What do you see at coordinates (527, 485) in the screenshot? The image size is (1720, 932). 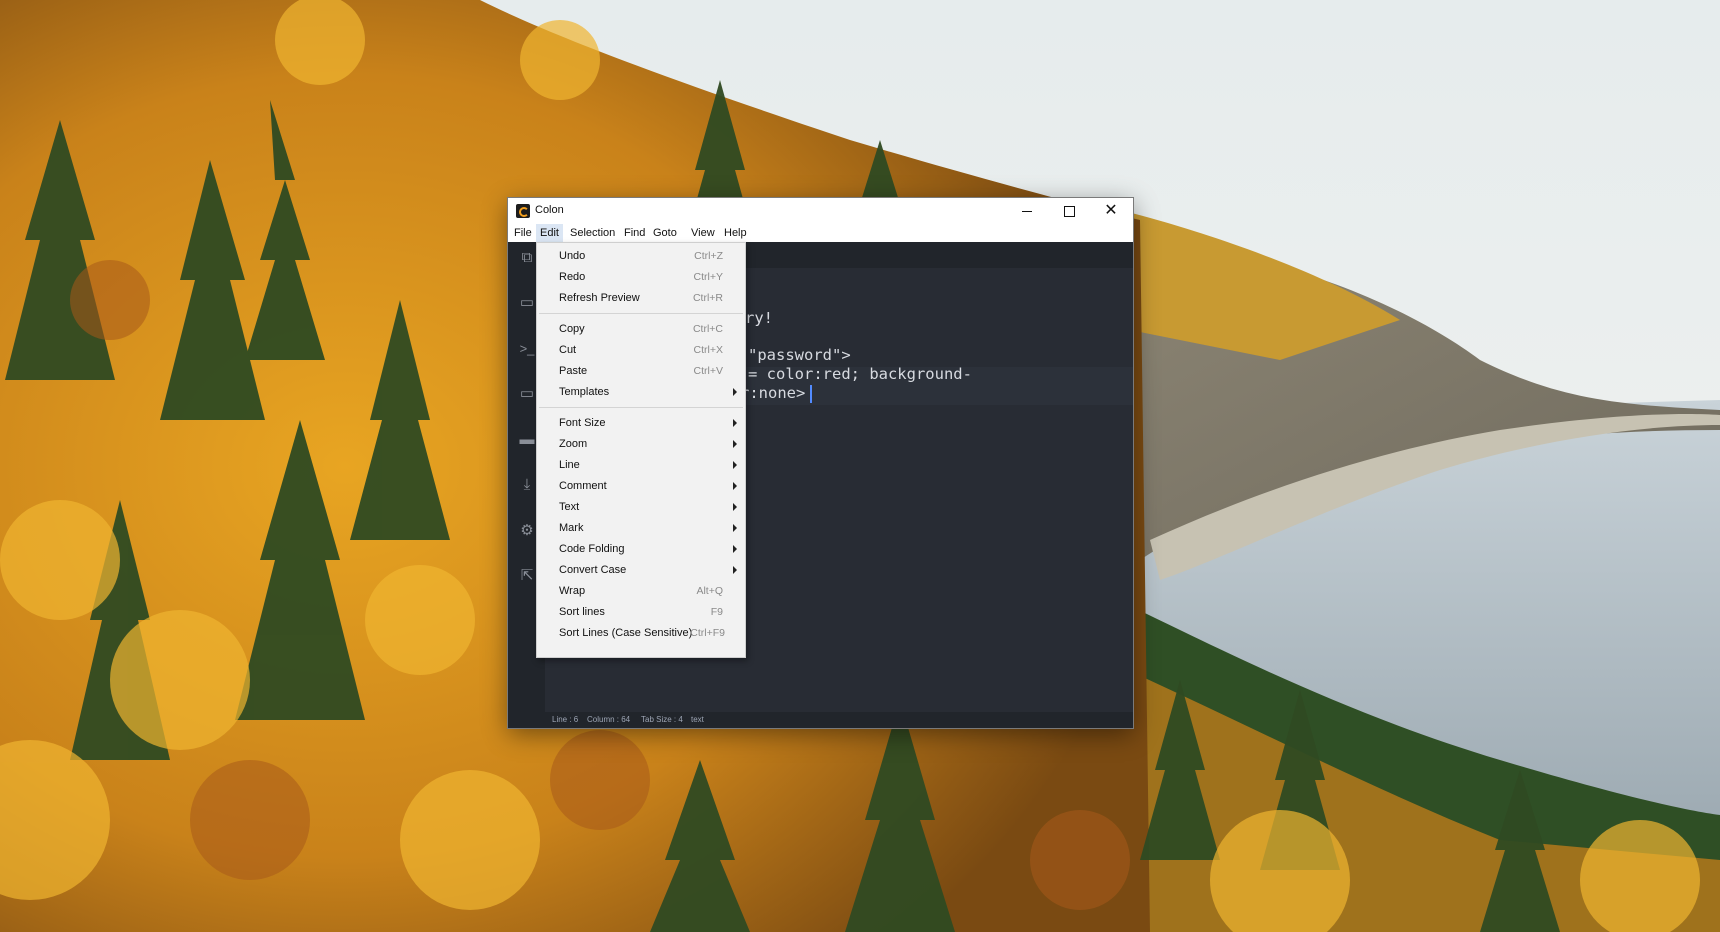 I see `download-icon: ⤓` at bounding box center [527, 485].